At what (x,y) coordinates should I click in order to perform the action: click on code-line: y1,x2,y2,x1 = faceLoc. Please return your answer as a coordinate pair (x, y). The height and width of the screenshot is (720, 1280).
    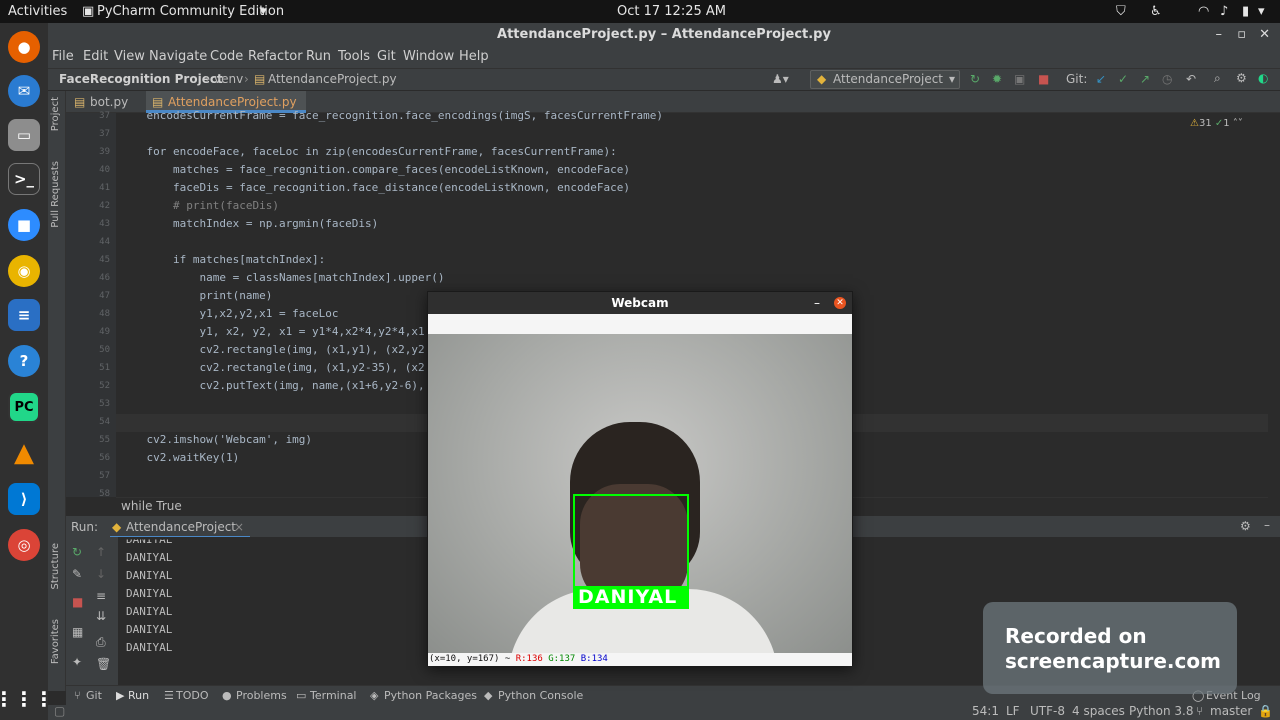
    Looking at the image, I should click on (229, 313).